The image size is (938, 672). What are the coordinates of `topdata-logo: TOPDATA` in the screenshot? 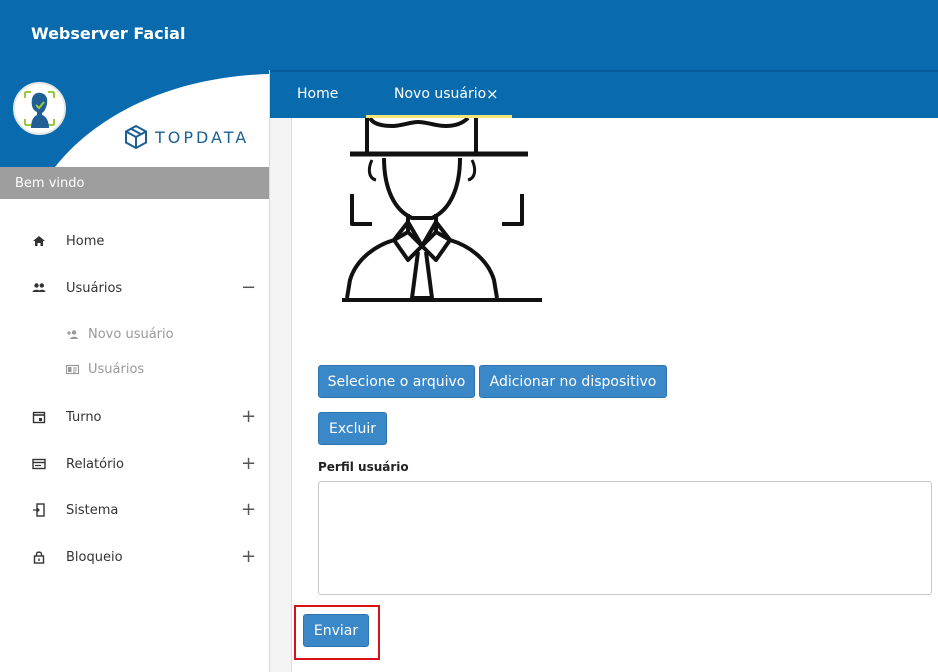 It's located at (186, 137).